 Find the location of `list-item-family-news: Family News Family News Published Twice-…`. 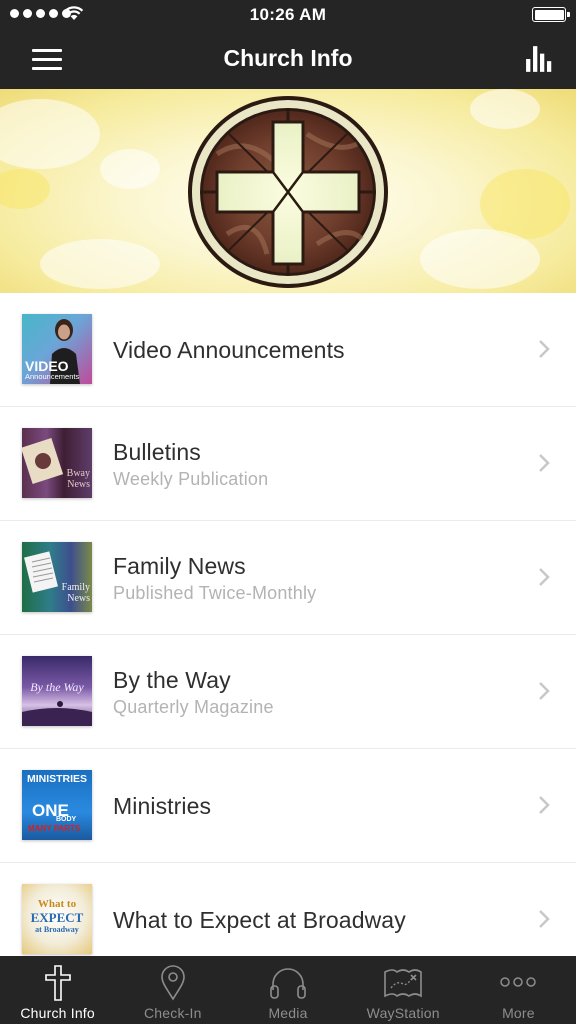

list-item-family-news: Family News Family News Published Twice-… is located at coordinates (288, 578).